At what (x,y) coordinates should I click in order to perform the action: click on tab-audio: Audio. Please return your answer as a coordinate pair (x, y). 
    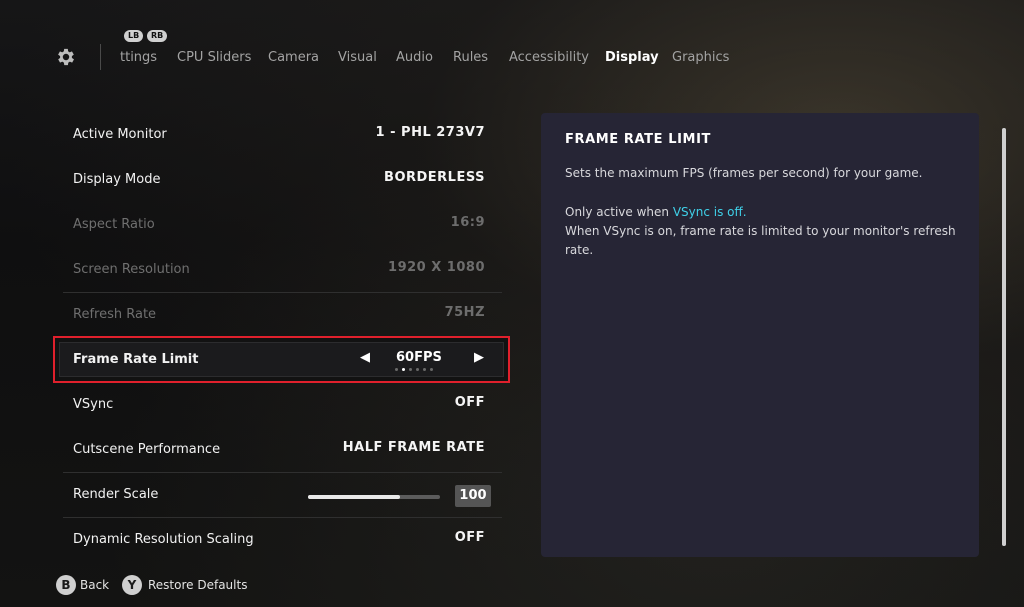
    Looking at the image, I should click on (414, 57).